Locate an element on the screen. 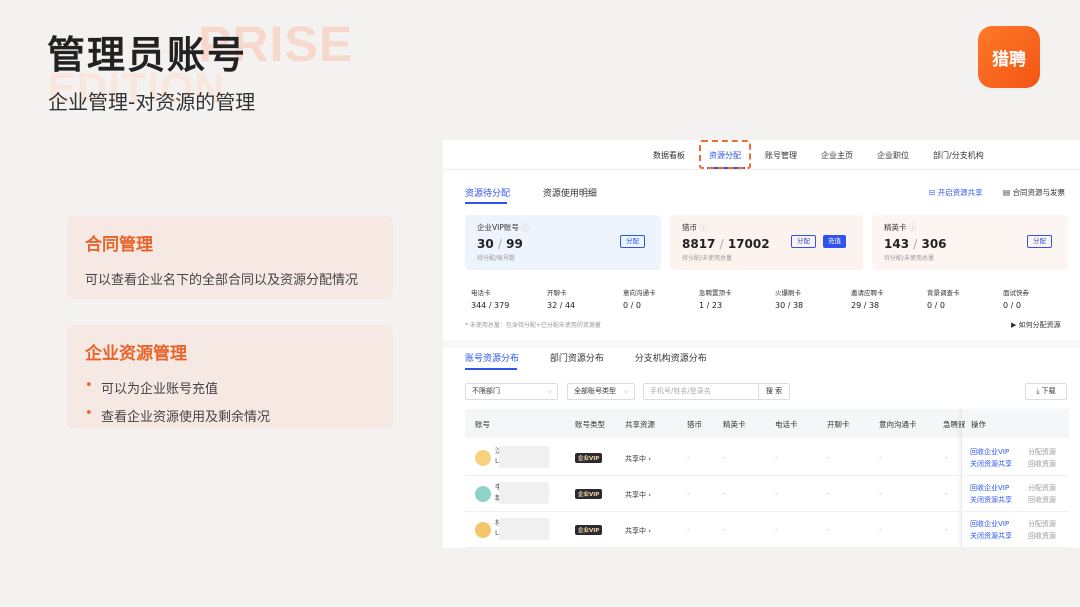  nav-company-jobs: 企业职位 is located at coordinates (893, 155).